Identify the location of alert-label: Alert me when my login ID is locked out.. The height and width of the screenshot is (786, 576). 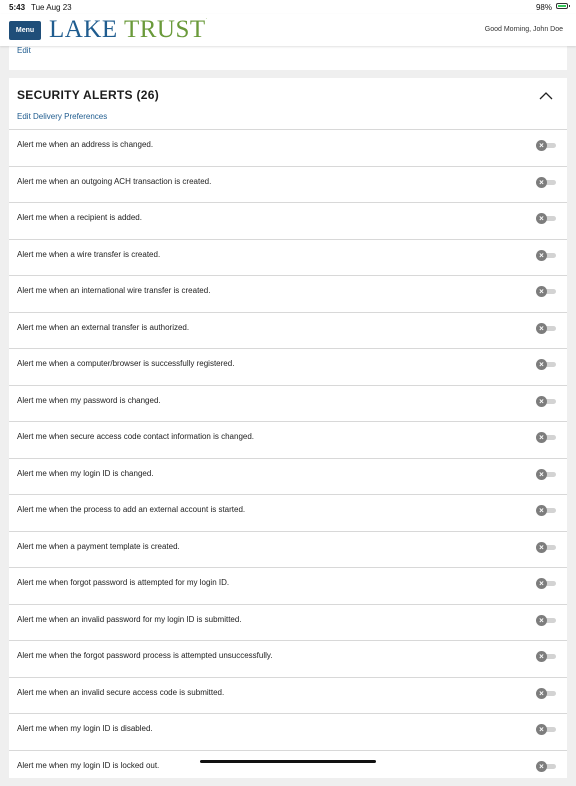
(88, 765).